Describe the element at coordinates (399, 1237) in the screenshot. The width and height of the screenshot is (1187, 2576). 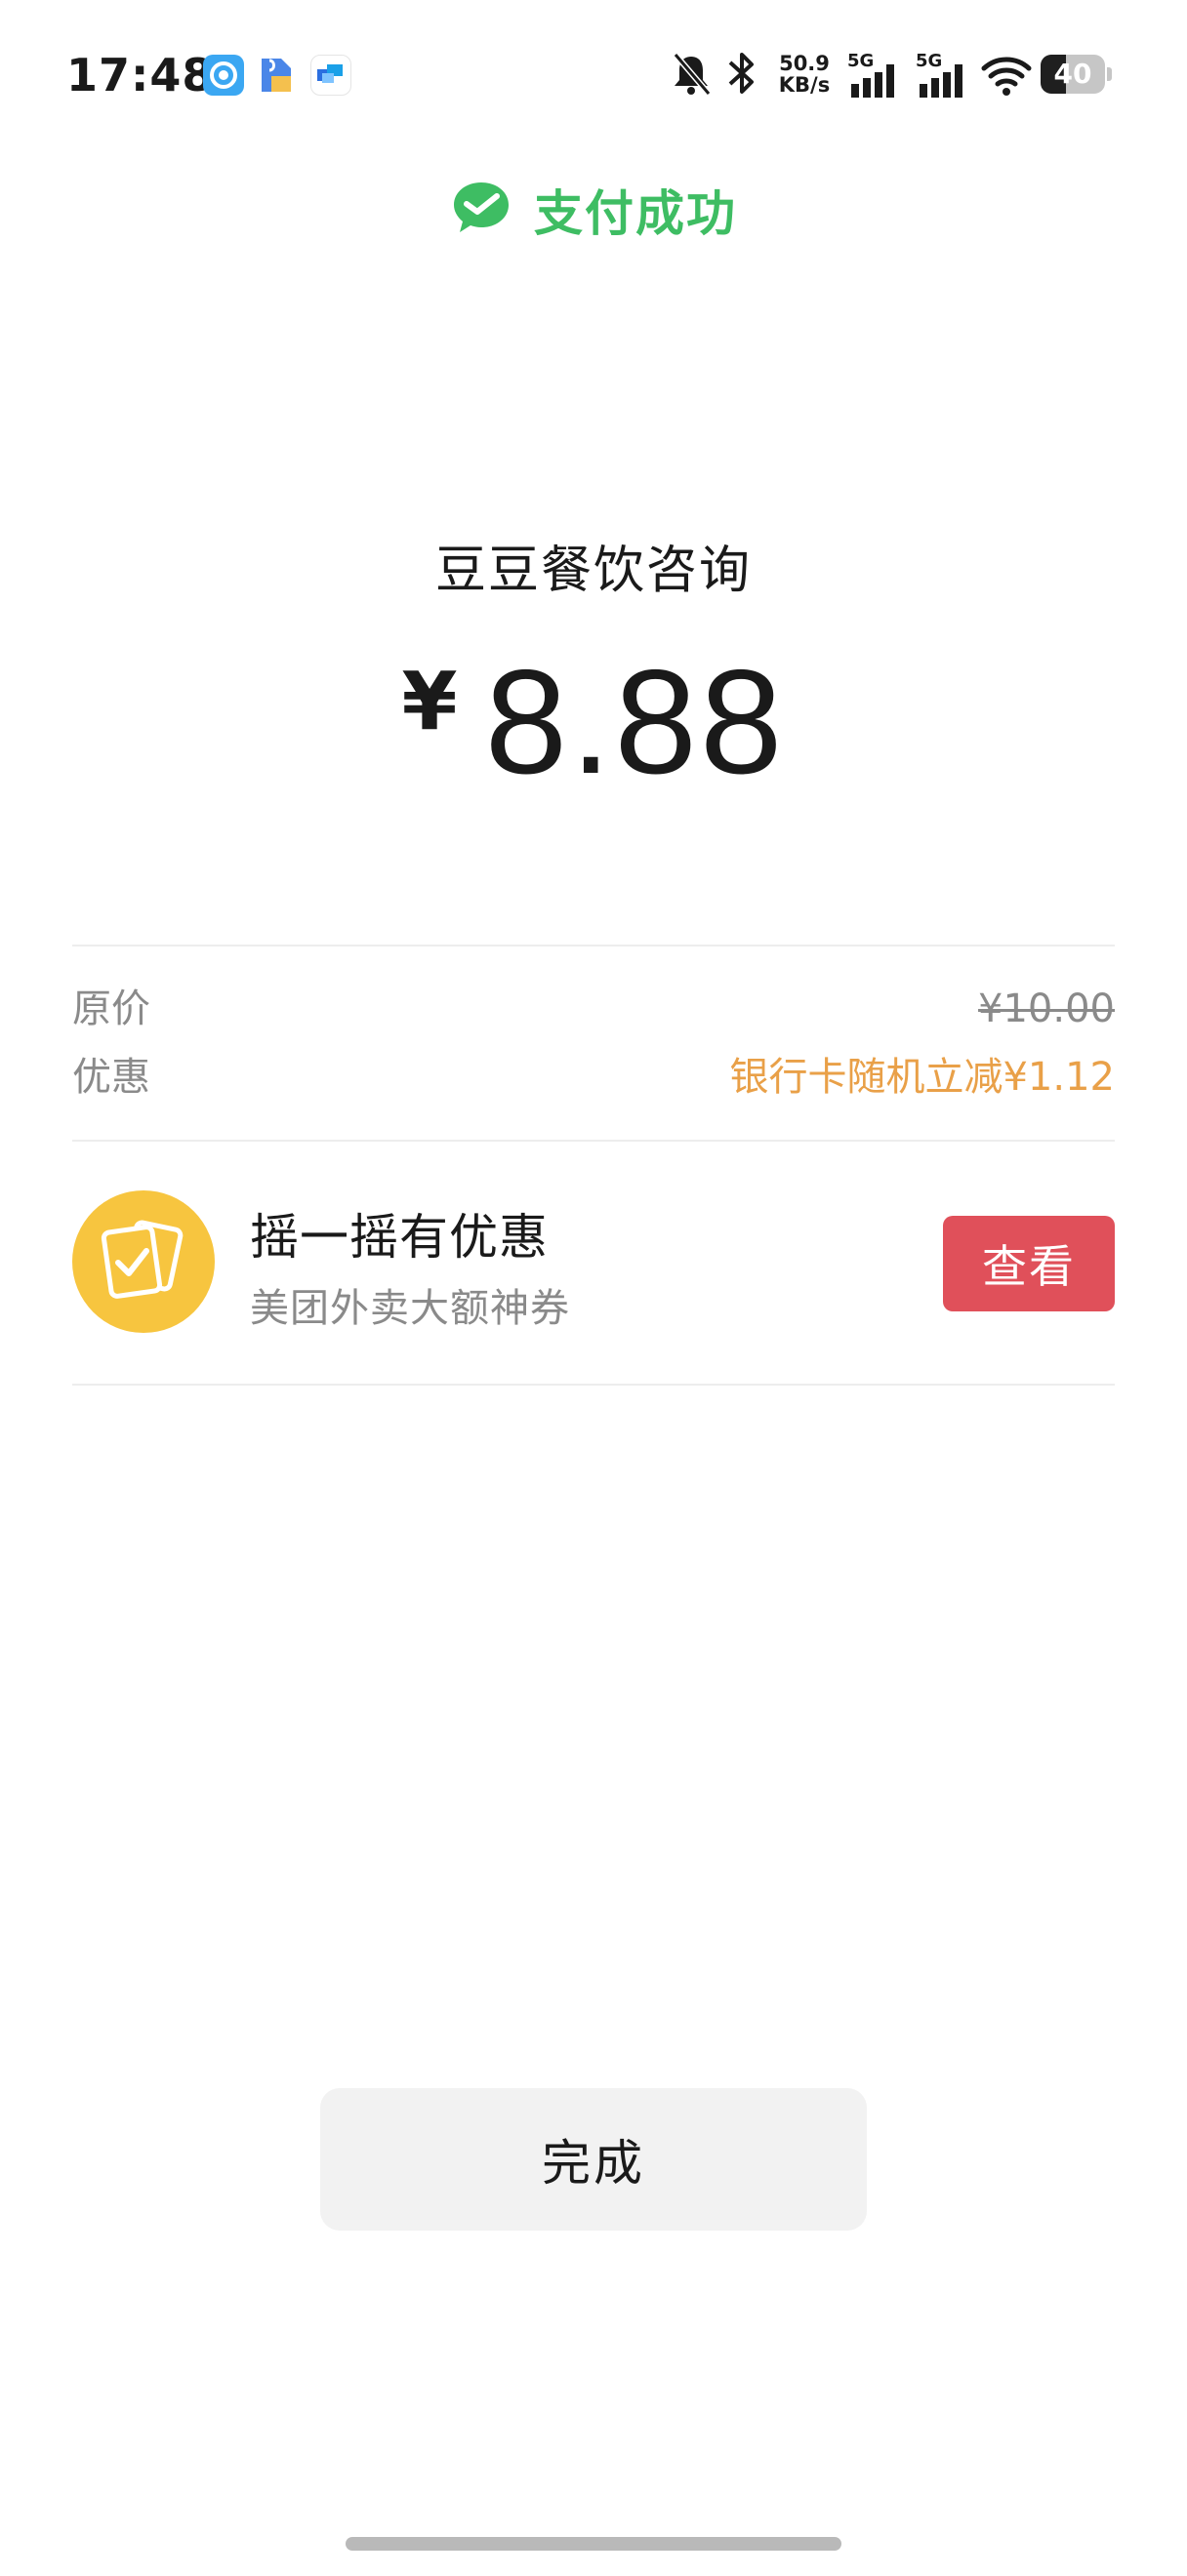
I see `promo-title: 摇一摇有优惠` at that location.